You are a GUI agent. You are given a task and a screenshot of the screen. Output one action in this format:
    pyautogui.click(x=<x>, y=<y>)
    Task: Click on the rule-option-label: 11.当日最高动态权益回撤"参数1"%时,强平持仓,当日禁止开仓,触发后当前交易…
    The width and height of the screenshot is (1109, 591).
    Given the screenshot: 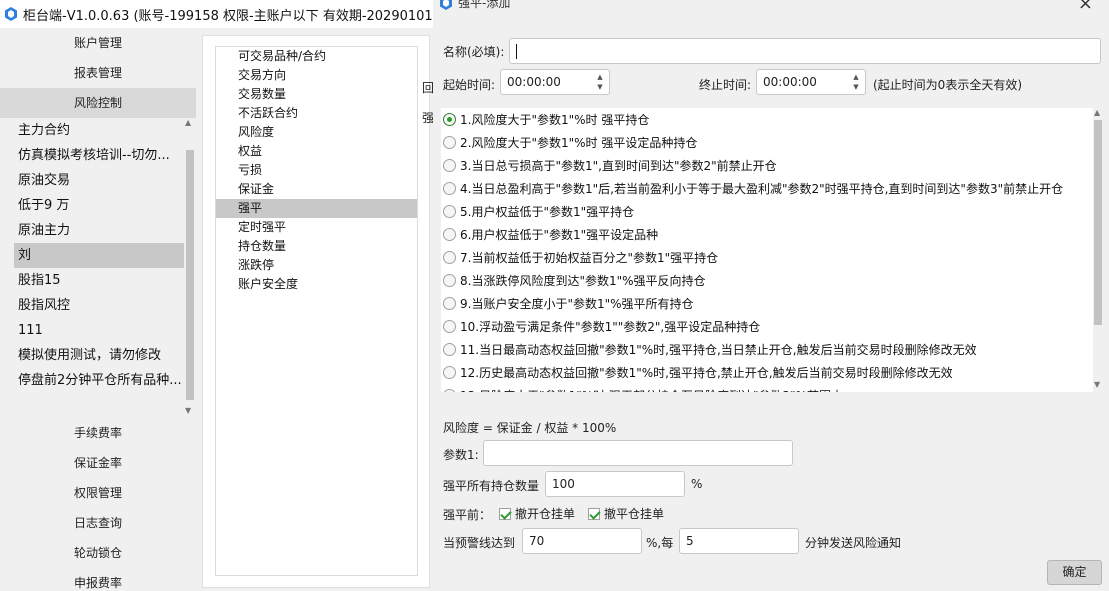 What is the action you would take?
    pyautogui.click(x=718, y=350)
    